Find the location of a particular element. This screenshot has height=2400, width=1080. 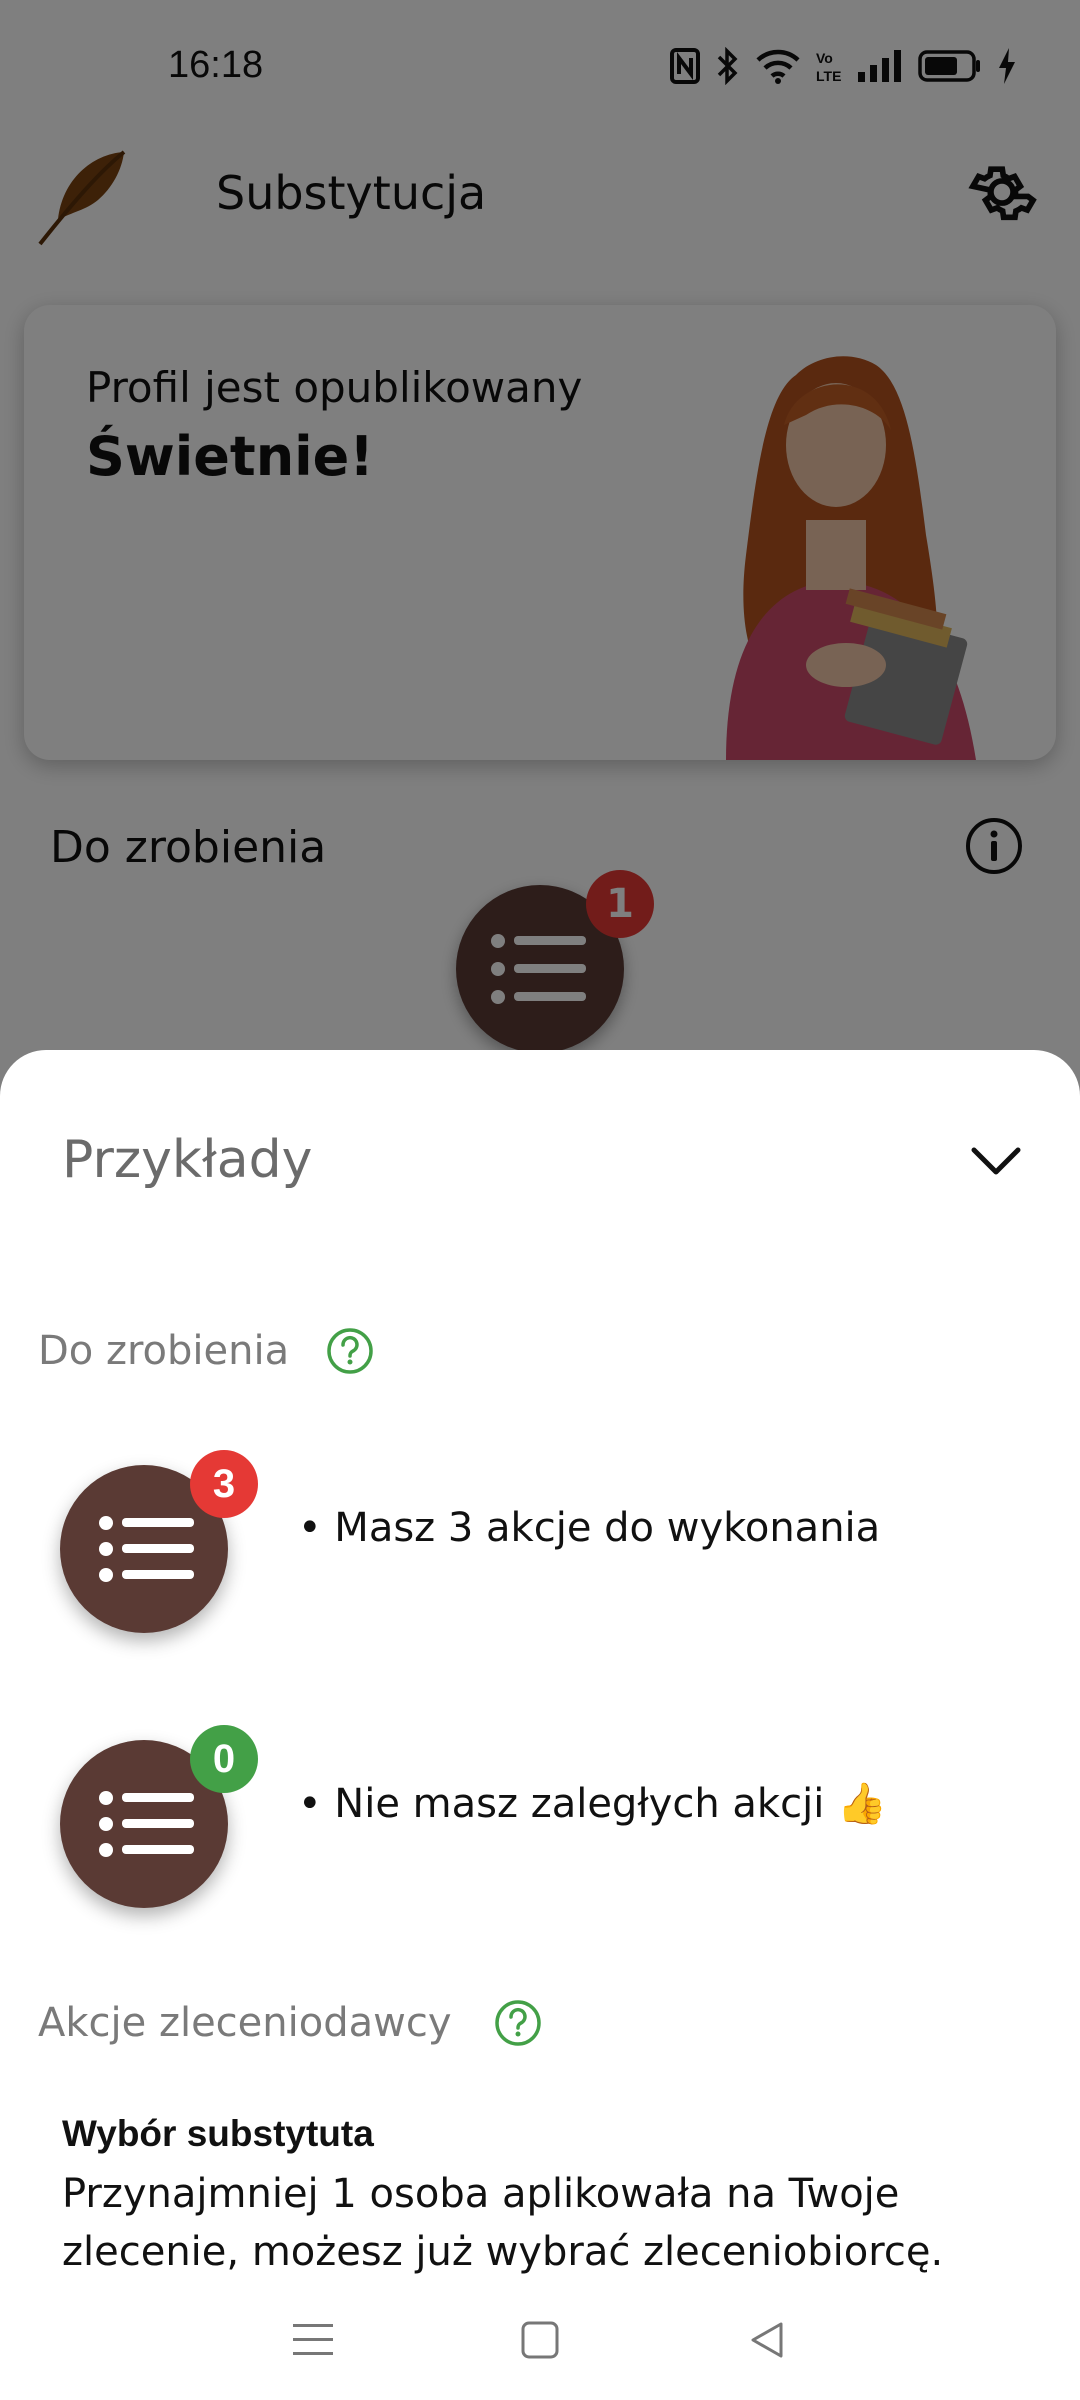

recent-apps-menu-icon is located at coordinates (313, 2340).